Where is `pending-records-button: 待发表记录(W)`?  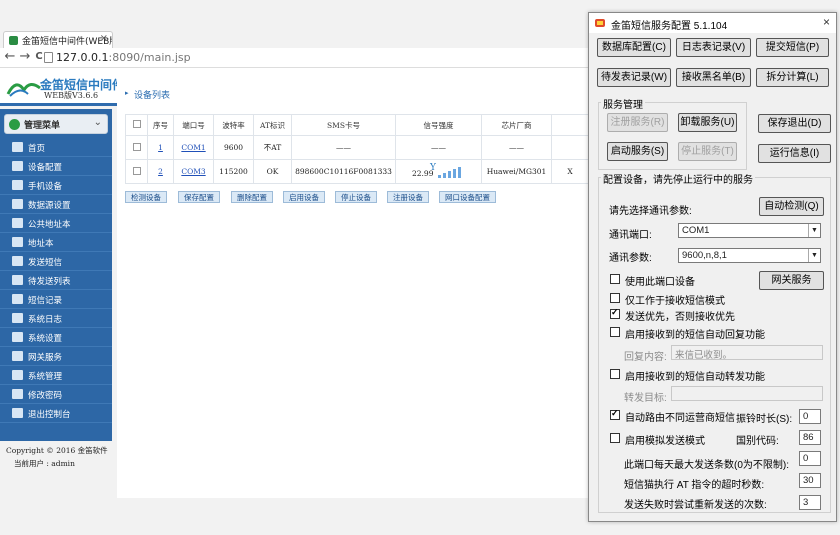 pending-records-button: 待发表记录(W) is located at coordinates (634, 77).